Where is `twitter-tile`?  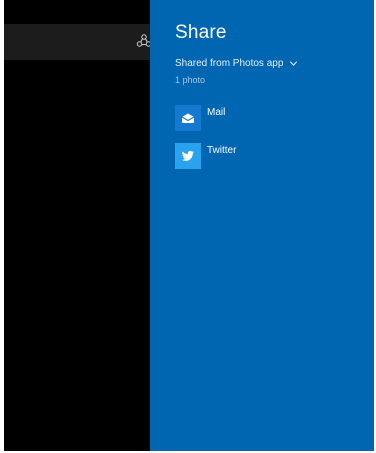
twitter-tile is located at coordinates (188, 156).